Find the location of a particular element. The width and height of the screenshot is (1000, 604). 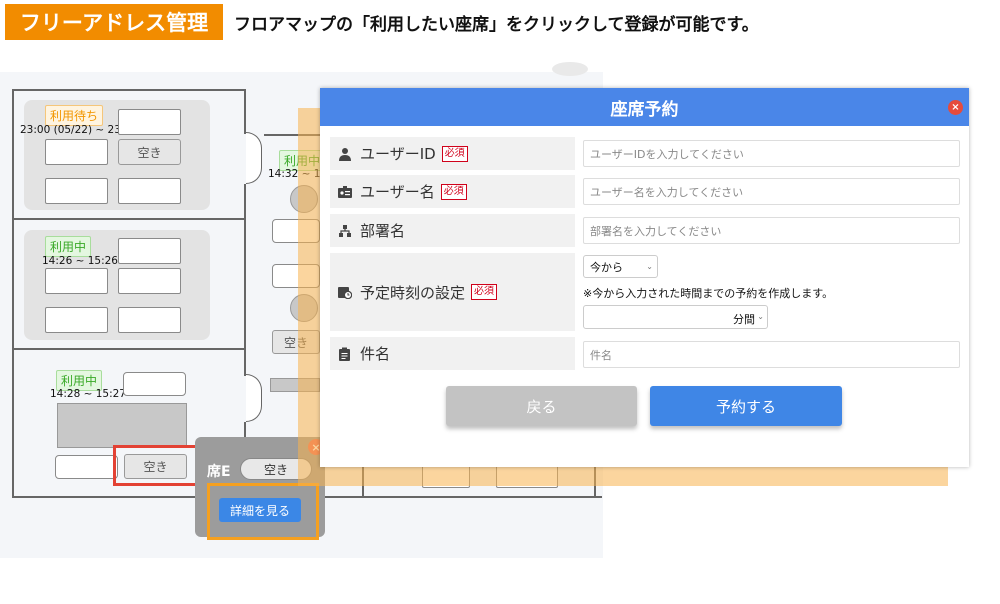

subject-label: 件名 is located at coordinates (452, 353).